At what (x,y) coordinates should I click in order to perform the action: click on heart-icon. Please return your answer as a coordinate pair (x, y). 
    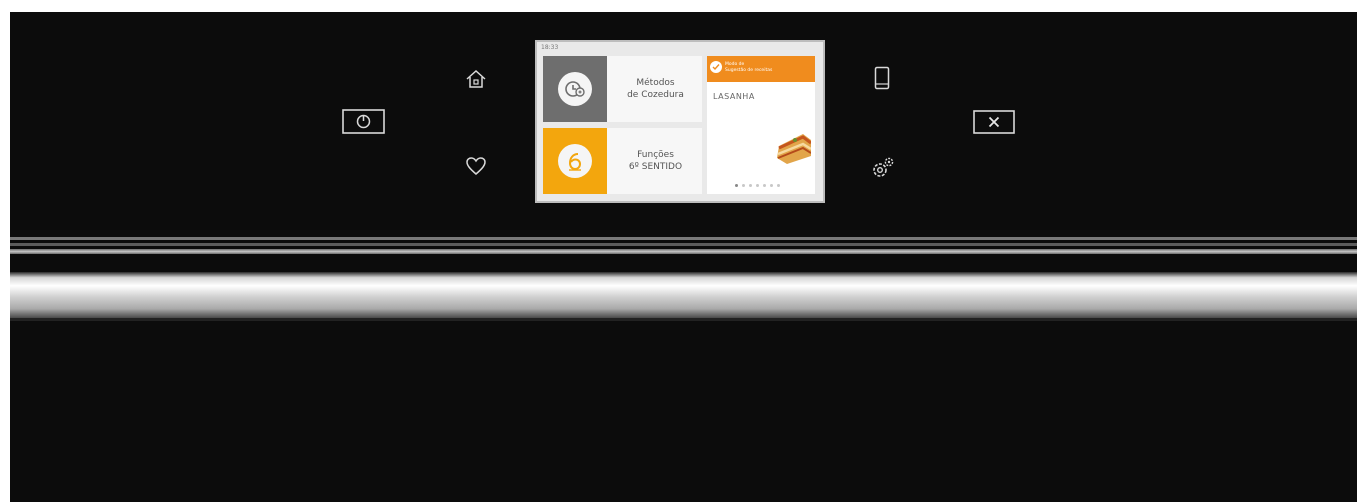
    Looking at the image, I should click on (476, 166).